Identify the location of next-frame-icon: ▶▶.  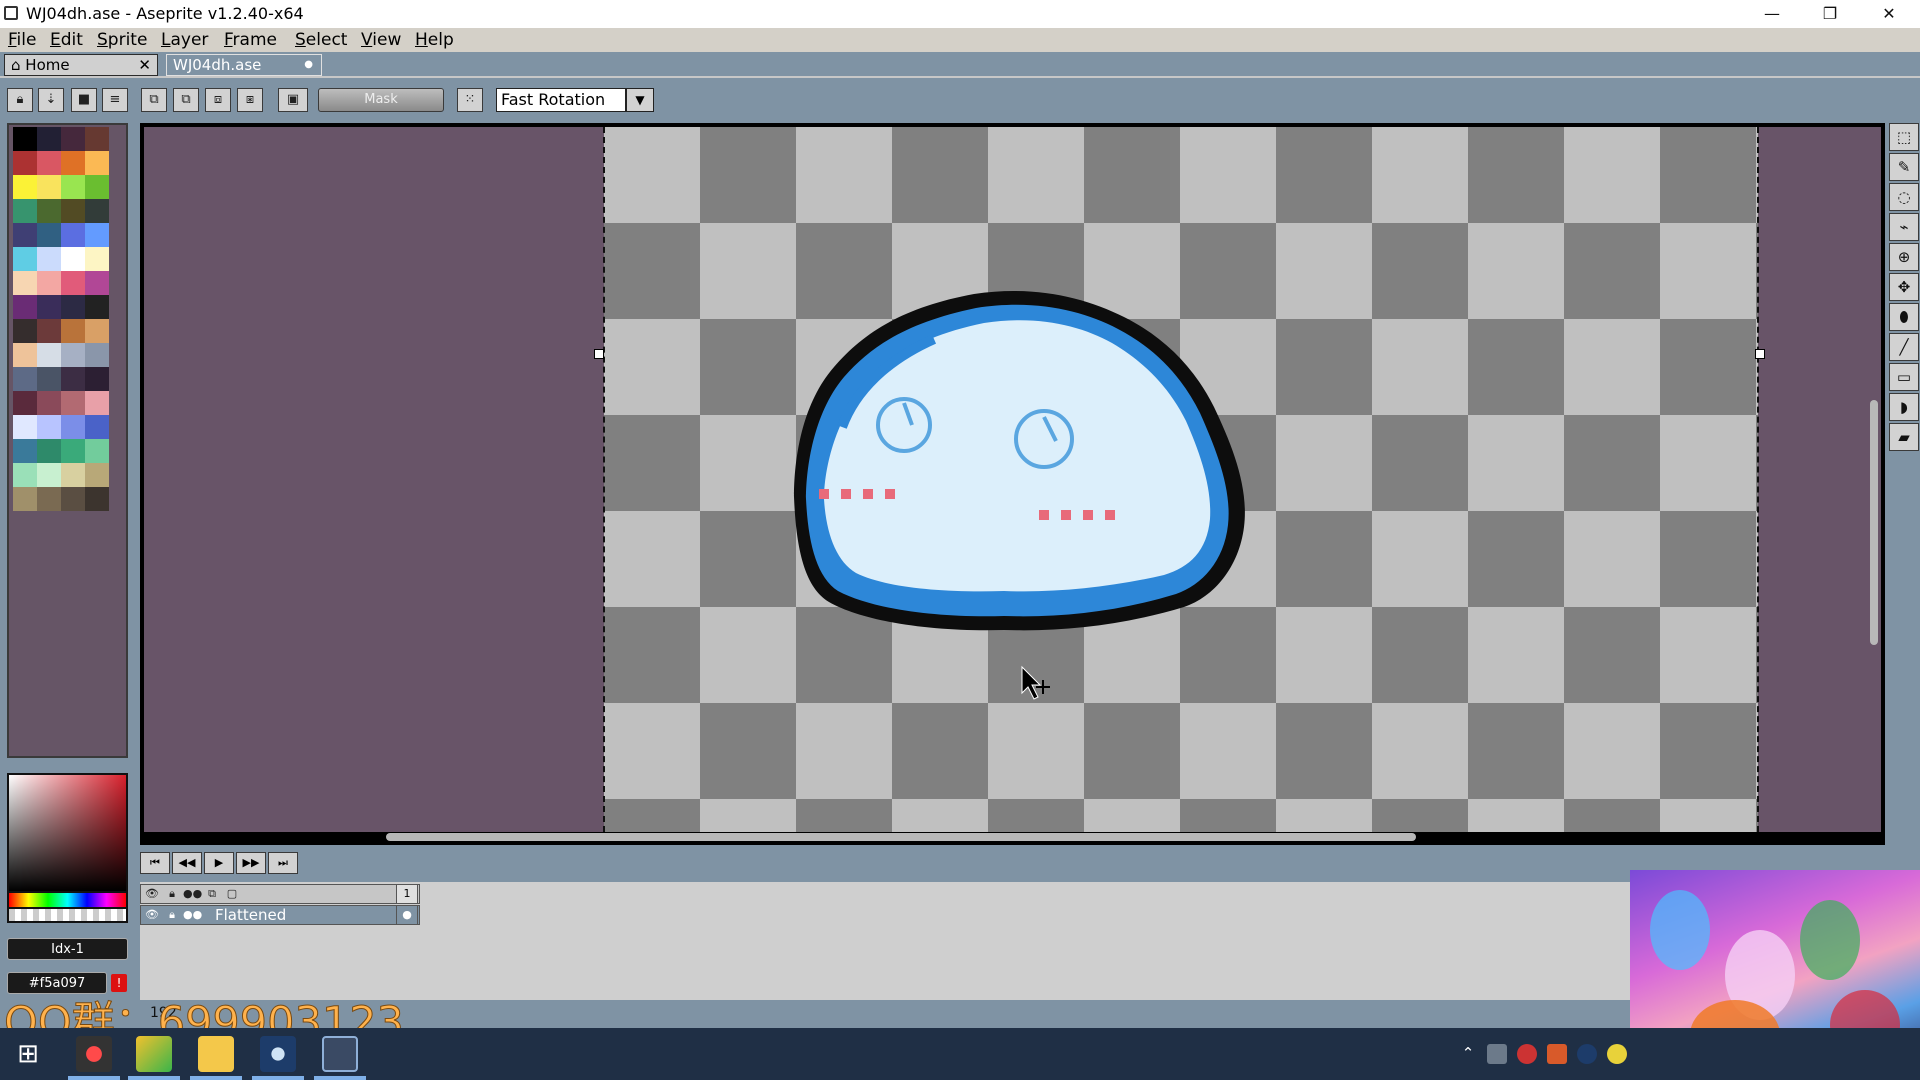
(251, 863).